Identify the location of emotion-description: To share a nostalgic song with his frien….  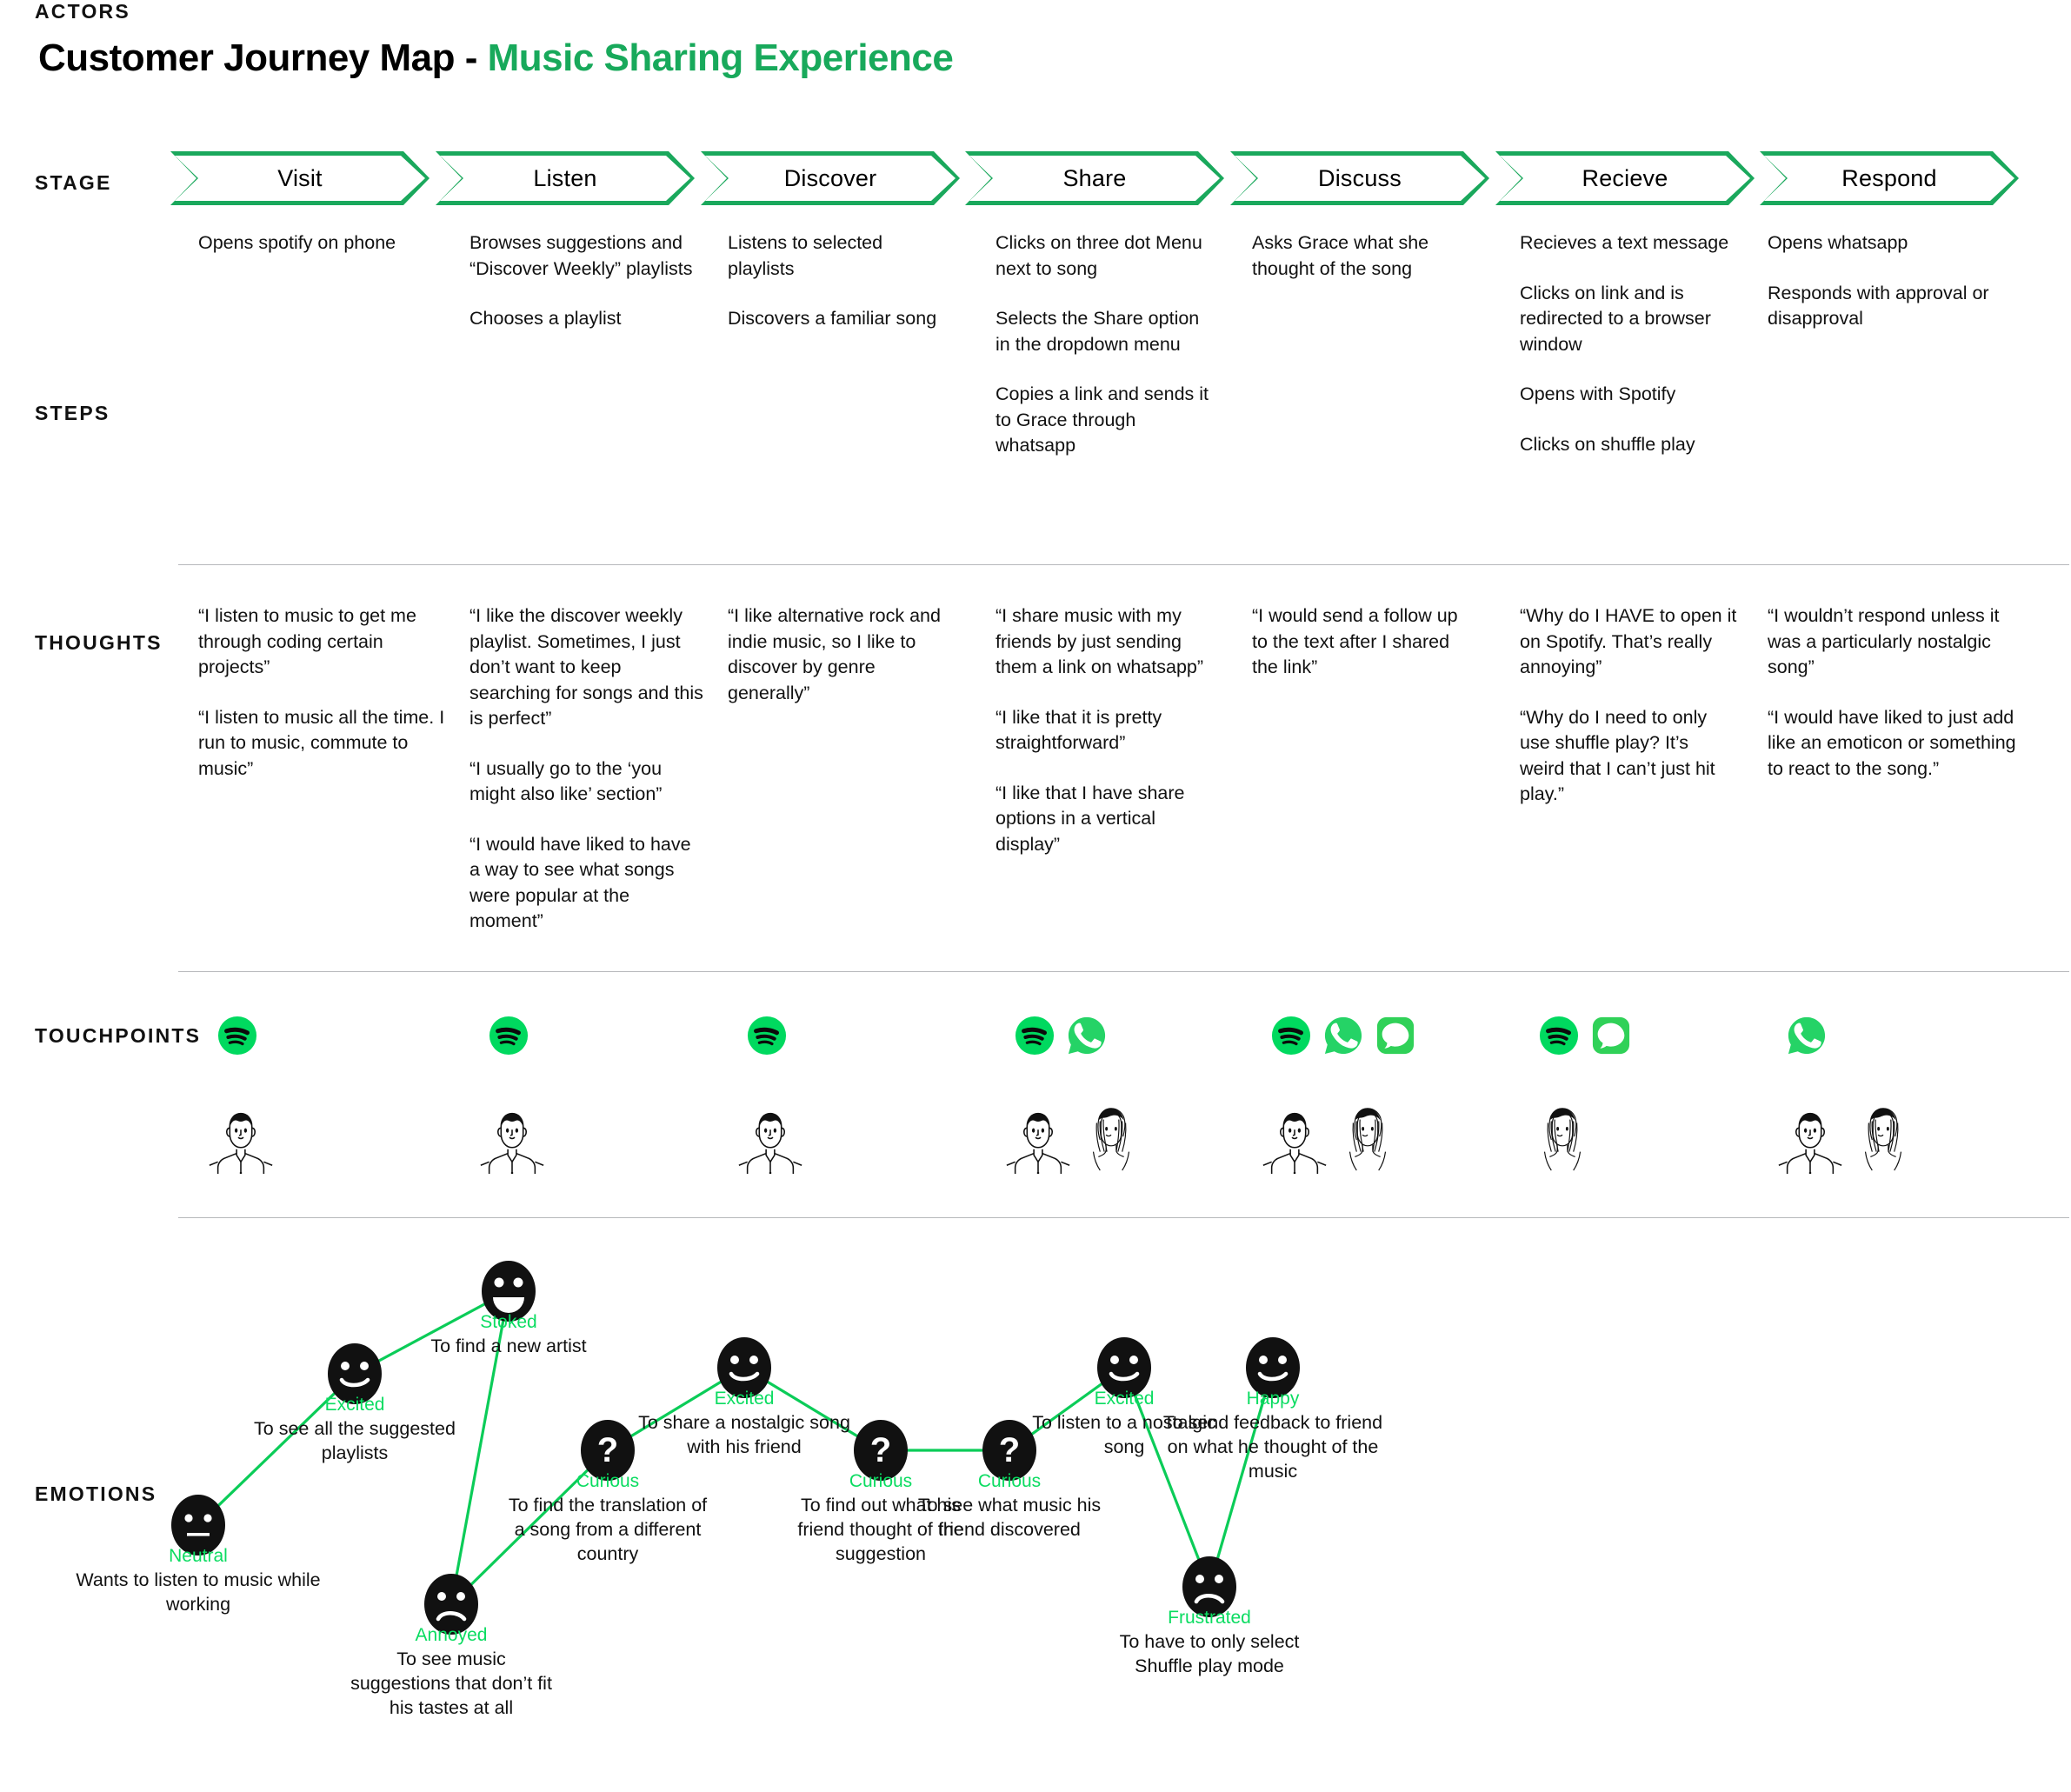
(744, 1434).